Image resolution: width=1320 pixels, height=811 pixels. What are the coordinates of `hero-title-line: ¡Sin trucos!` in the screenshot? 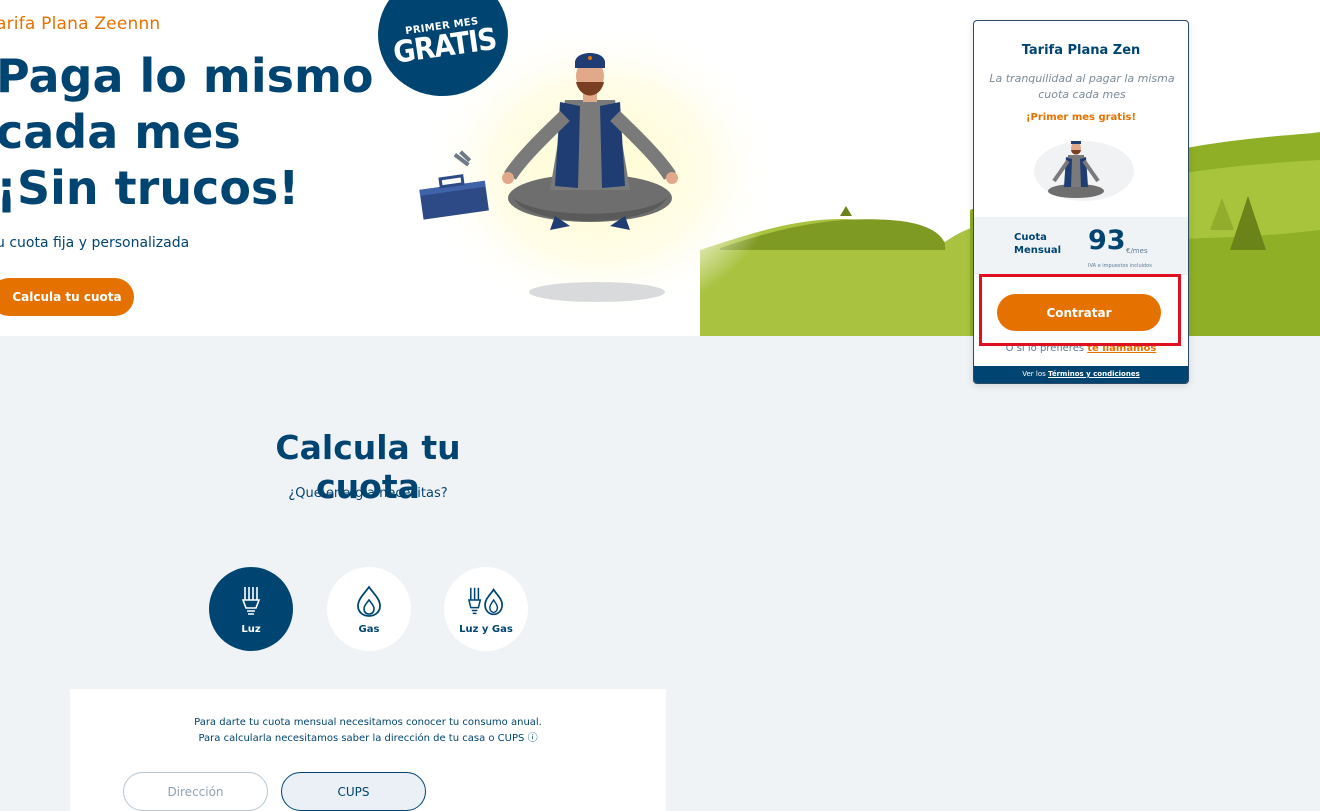 It's located at (150, 188).